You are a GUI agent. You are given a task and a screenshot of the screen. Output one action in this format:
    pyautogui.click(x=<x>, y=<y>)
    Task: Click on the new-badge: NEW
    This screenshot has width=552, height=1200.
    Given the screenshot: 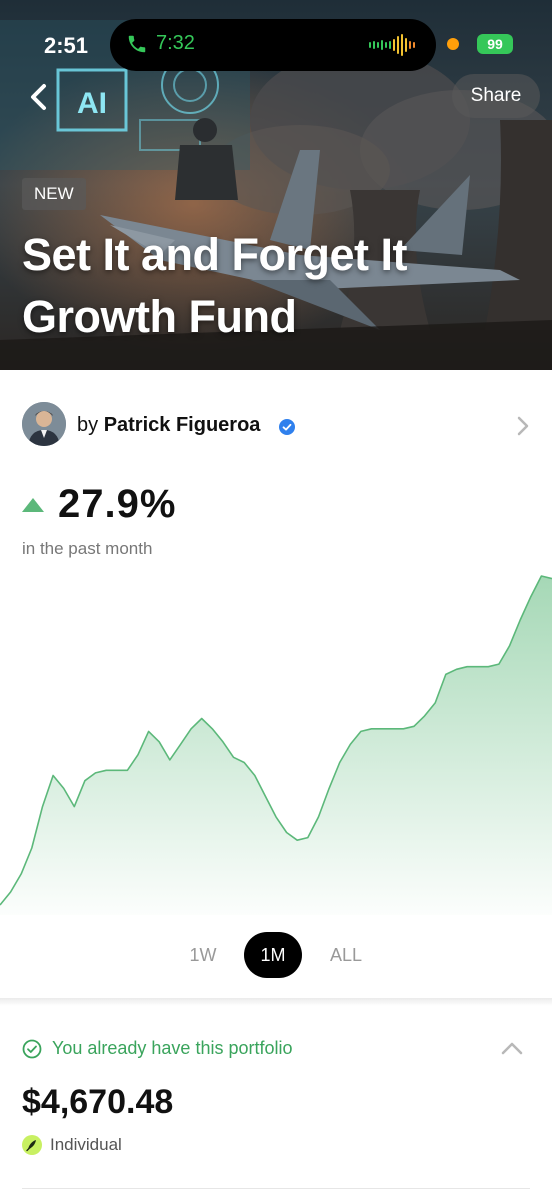 What is the action you would take?
    pyautogui.click(x=54, y=194)
    